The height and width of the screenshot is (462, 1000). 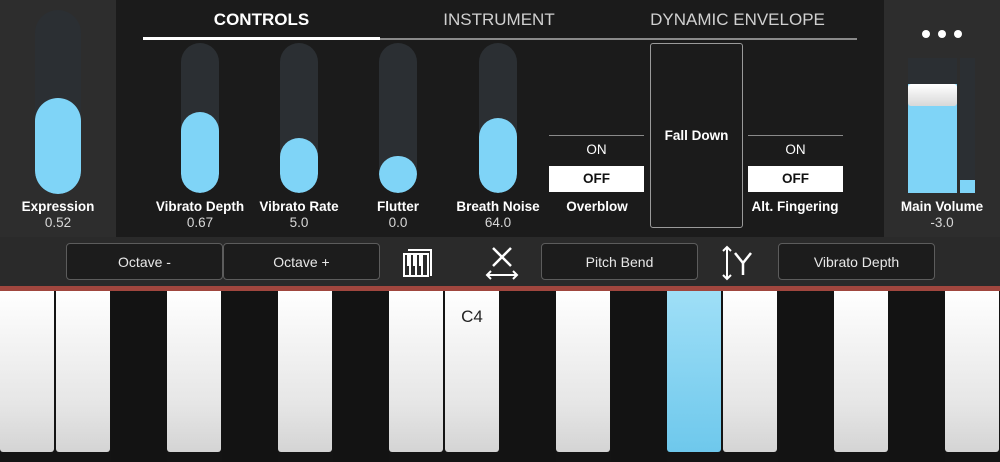 I want to click on main-volume-handle, so click(x=932, y=94).